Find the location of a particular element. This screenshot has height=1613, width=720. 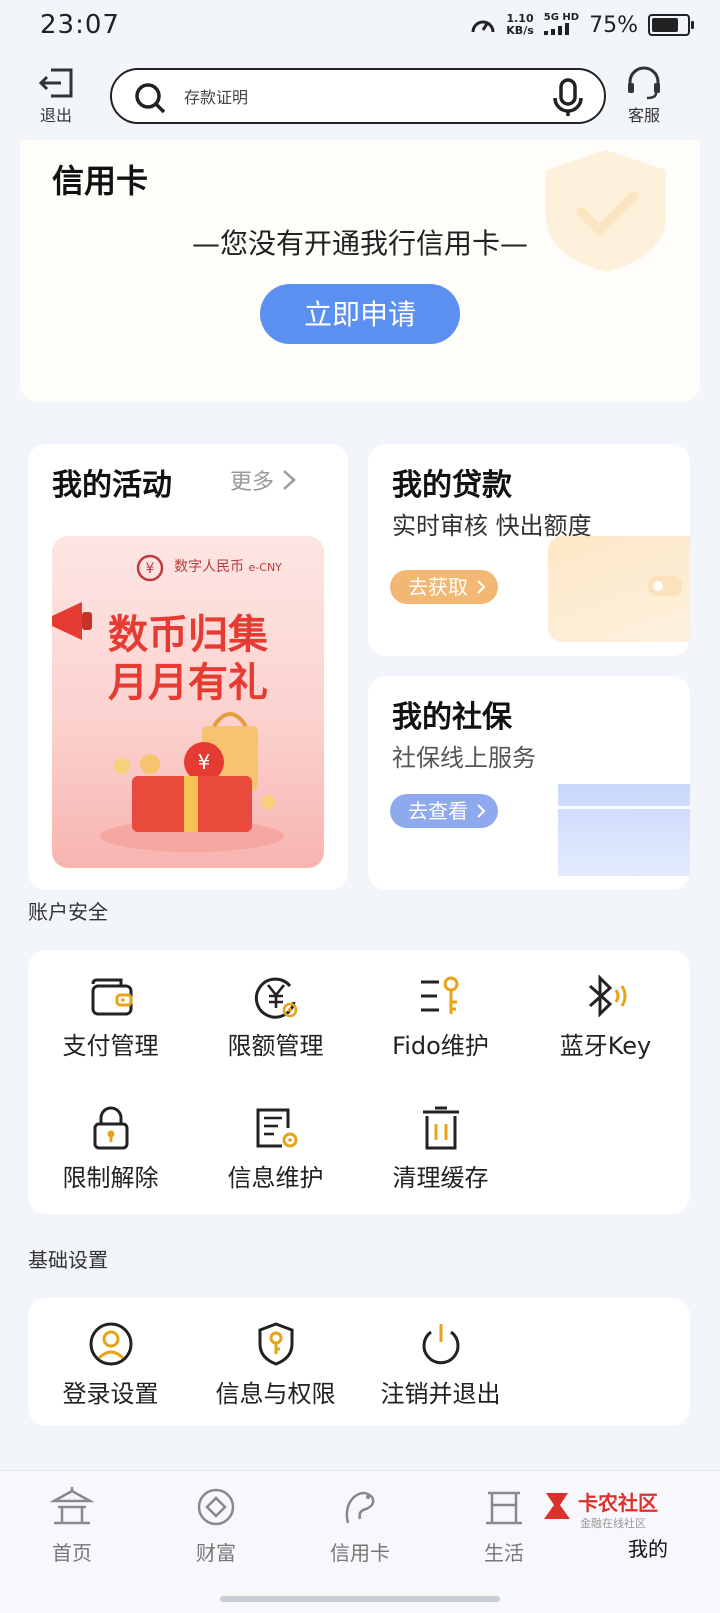

nav-credit-card-label: 信用卡 is located at coordinates (360, 1553).